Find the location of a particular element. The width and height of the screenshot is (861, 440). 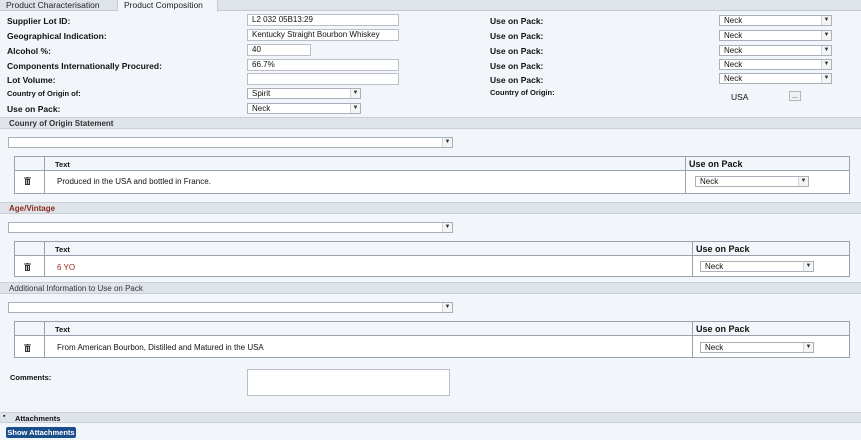

additional-info-select: ▼ is located at coordinates (230, 307).